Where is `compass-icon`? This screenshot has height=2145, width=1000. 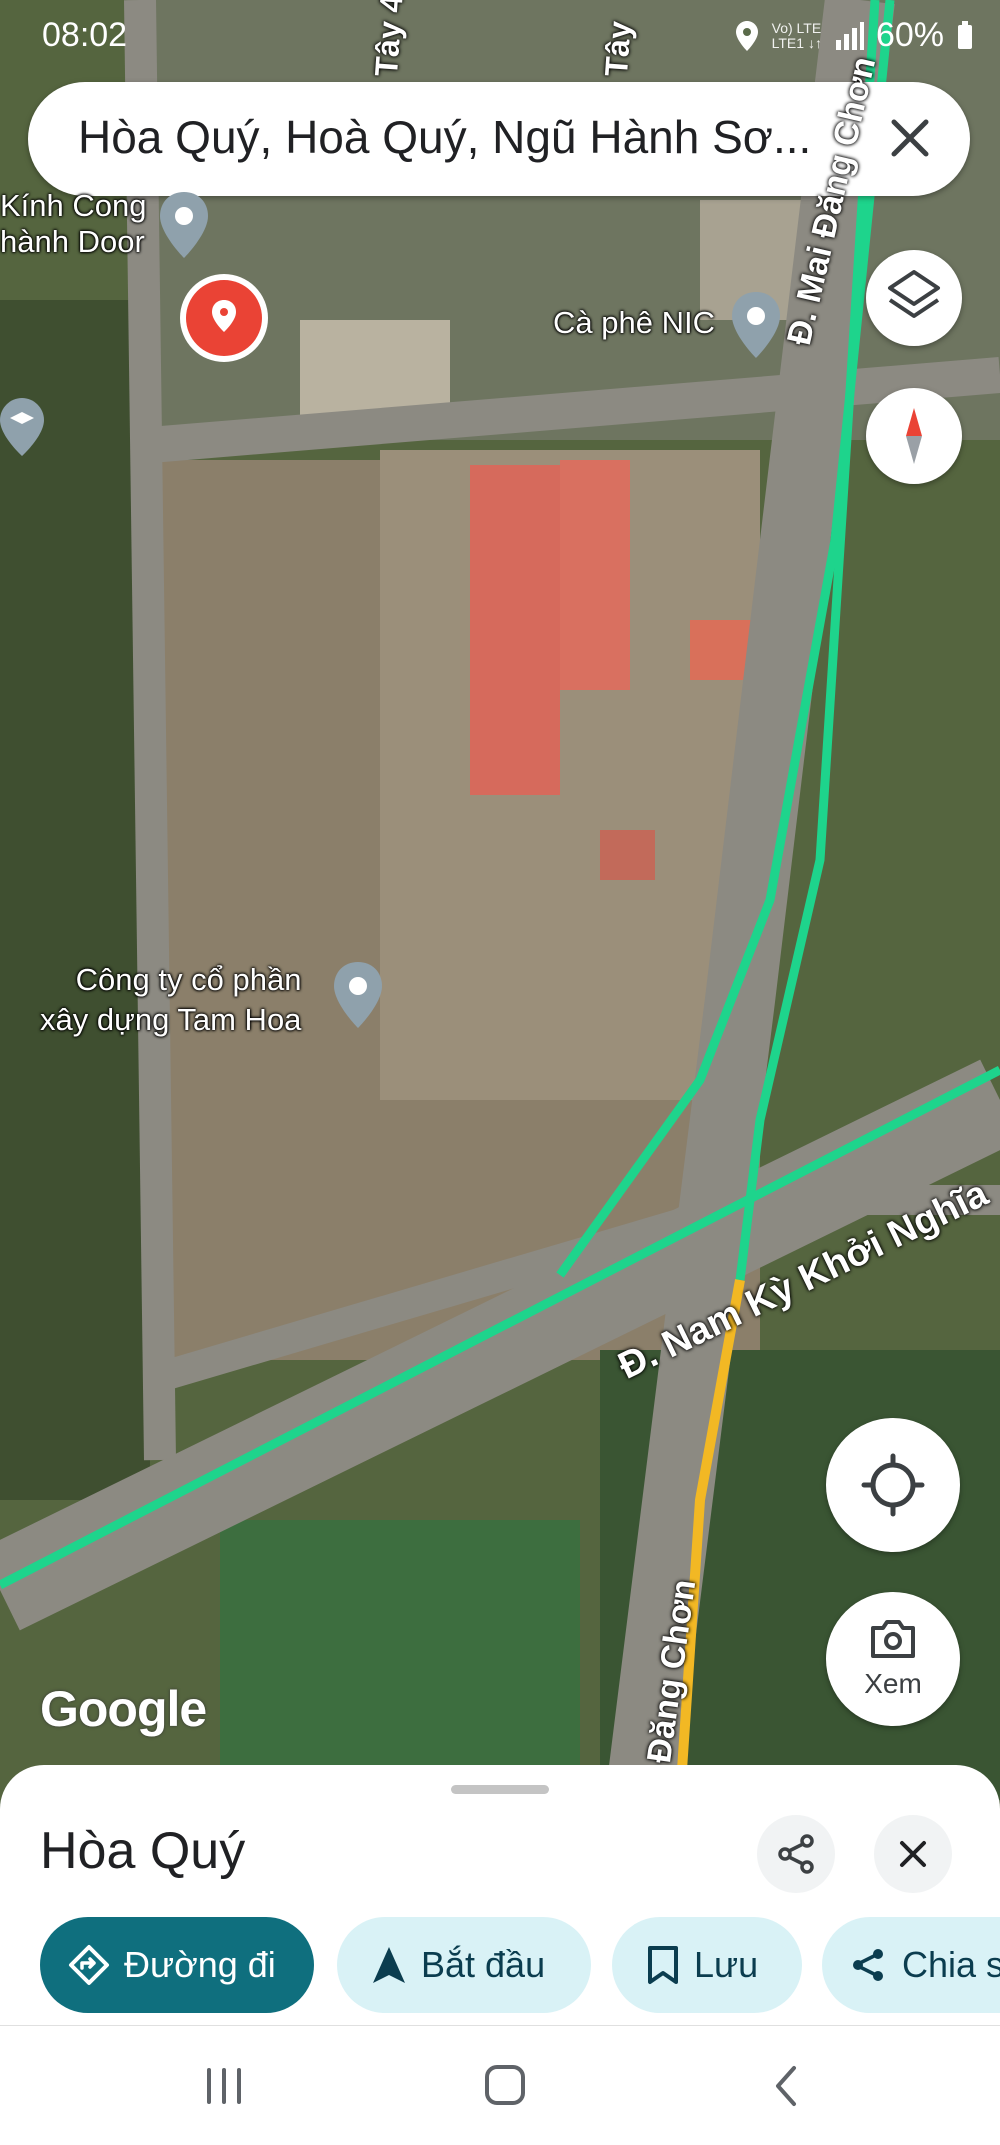
compass-icon is located at coordinates (914, 436).